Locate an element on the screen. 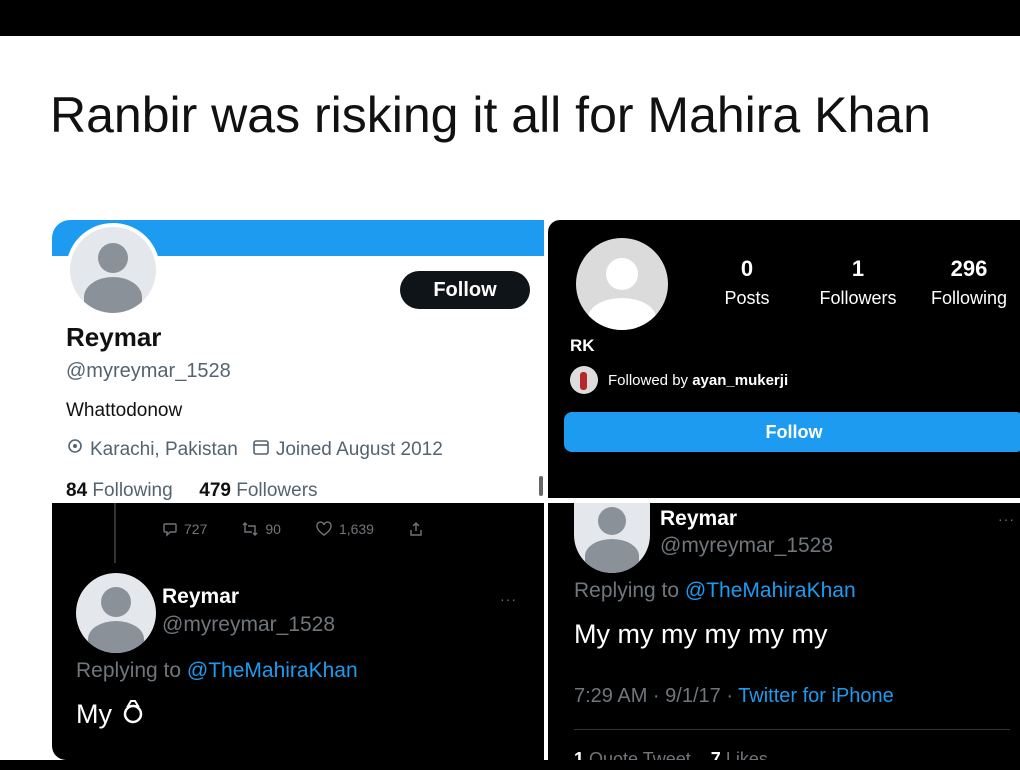  following-count: 84 is located at coordinates (76, 490).